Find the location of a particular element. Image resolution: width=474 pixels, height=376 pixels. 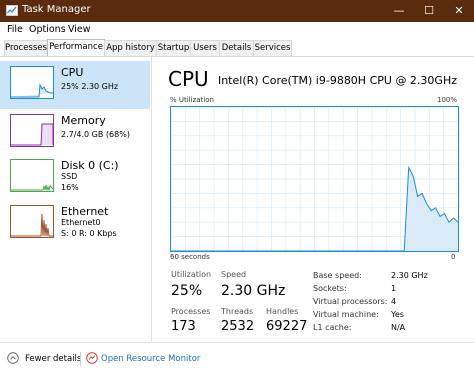

x-axis-min: 0 is located at coordinates (453, 257).